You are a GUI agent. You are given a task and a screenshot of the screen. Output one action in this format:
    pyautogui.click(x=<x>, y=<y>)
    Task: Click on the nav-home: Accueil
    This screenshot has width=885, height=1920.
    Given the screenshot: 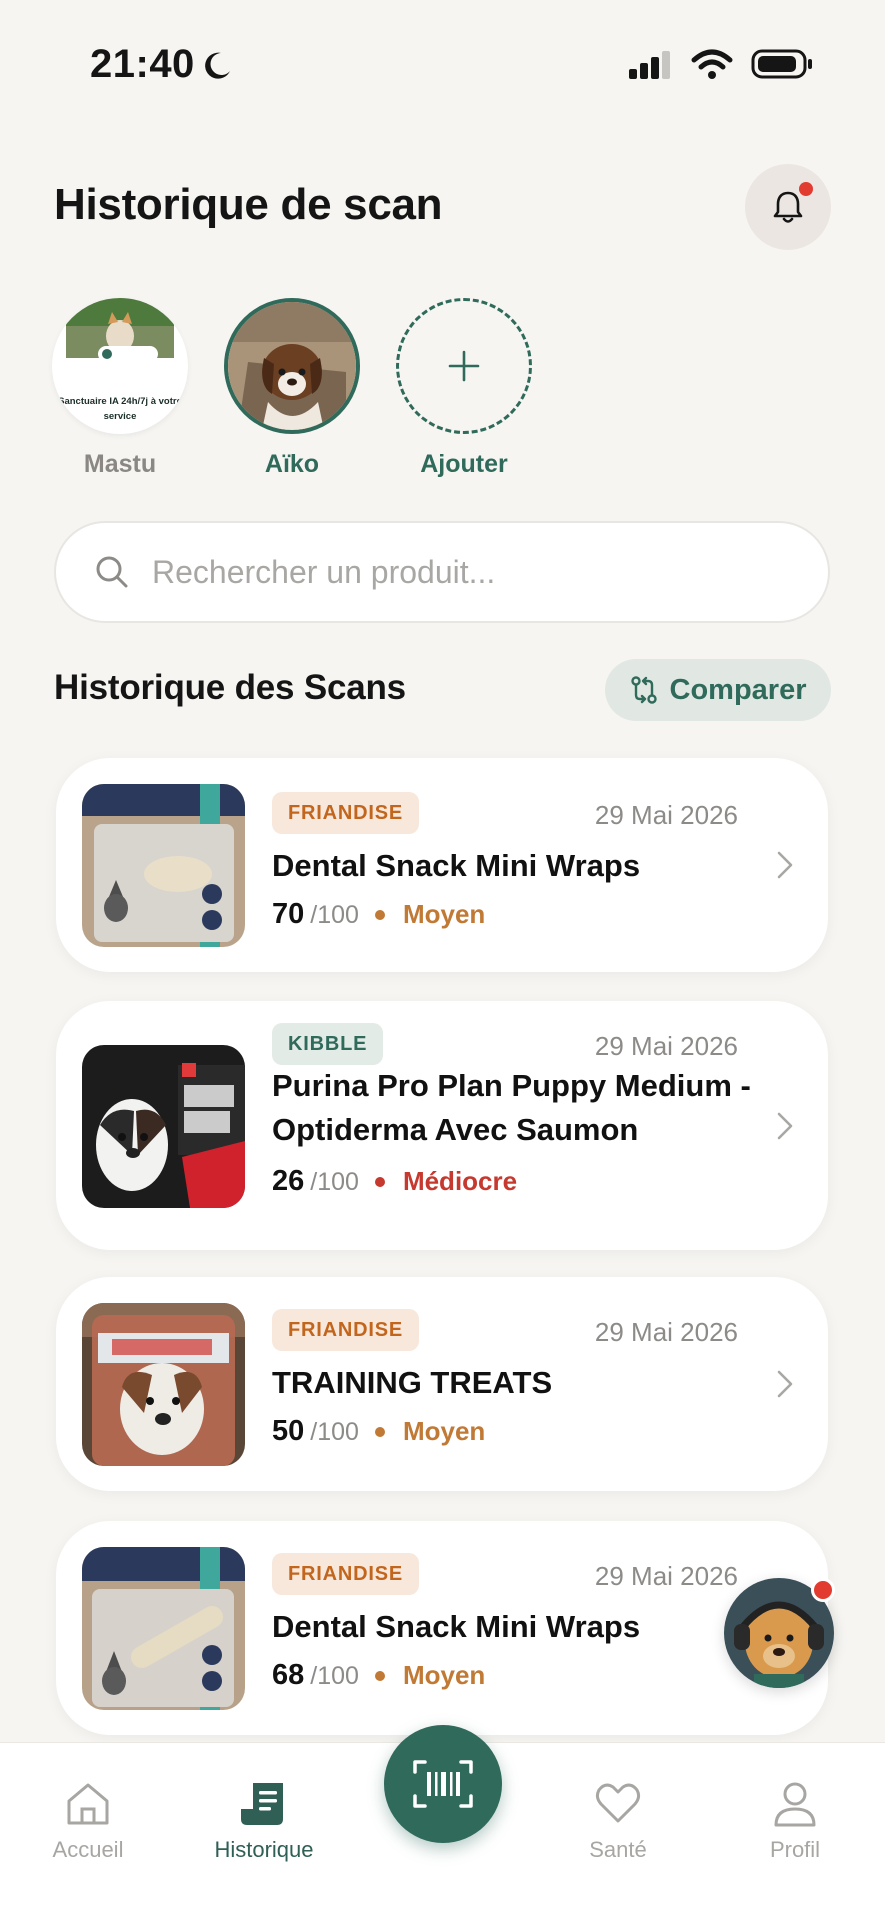 What is the action you would take?
    pyautogui.click(x=88, y=1821)
    